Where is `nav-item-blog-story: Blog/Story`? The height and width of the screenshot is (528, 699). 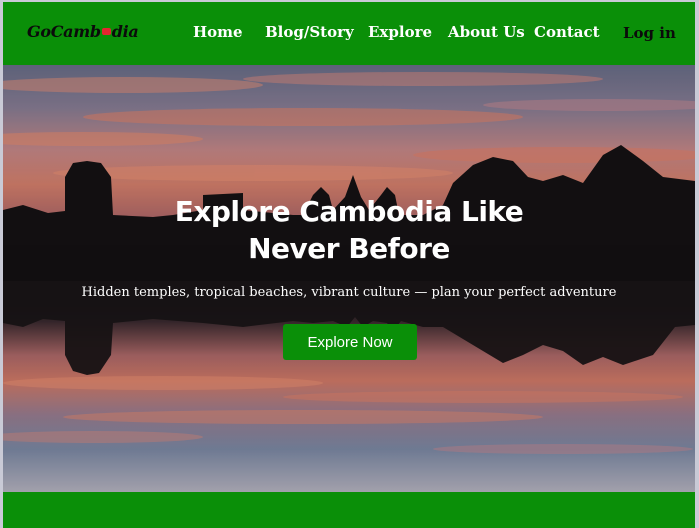
nav-item-blog-story: Blog/Story is located at coordinates (309, 32).